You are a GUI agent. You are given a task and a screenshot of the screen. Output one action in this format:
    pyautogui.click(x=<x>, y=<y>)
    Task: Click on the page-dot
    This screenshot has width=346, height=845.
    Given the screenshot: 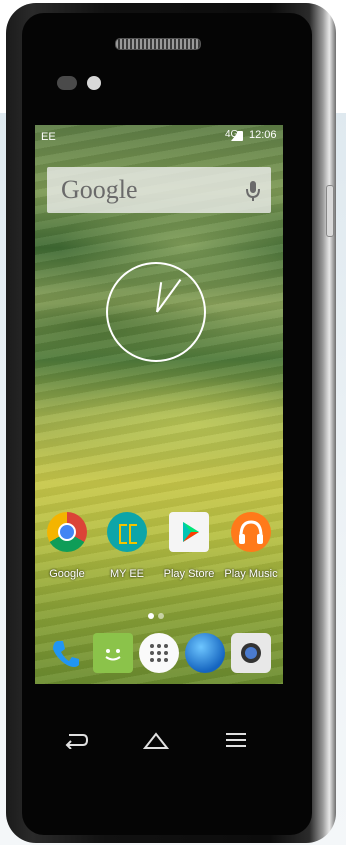 What is the action you would take?
    pyautogui.click(x=161, y=616)
    